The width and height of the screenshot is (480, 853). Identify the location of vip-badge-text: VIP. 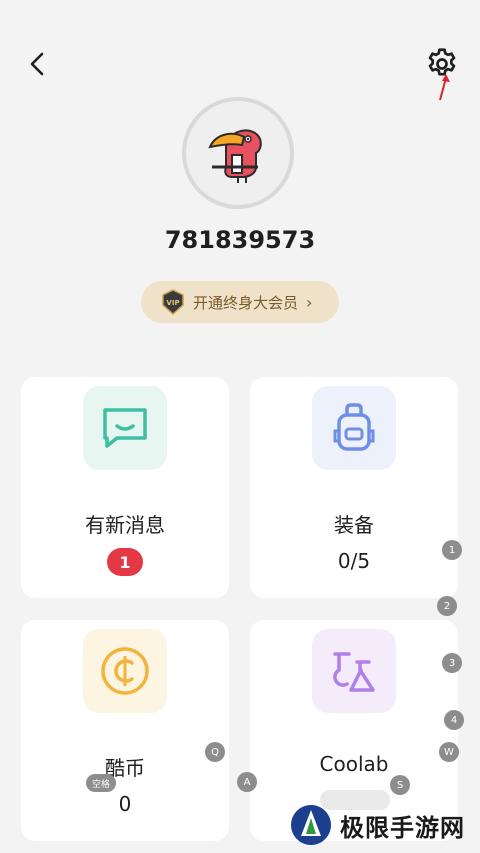
(172, 303).